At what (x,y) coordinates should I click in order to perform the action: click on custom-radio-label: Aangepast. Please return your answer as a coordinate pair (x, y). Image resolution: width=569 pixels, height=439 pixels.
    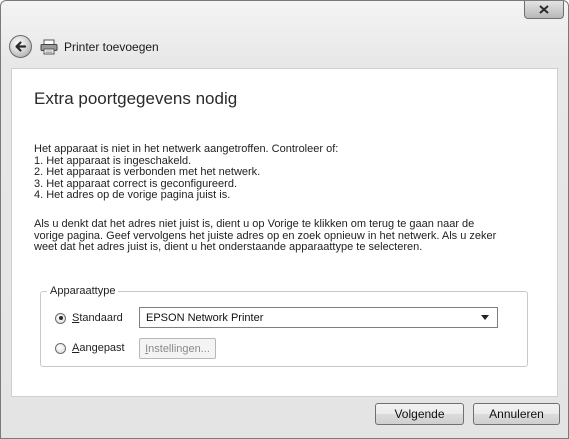
    Looking at the image, I should click on (98, 348).